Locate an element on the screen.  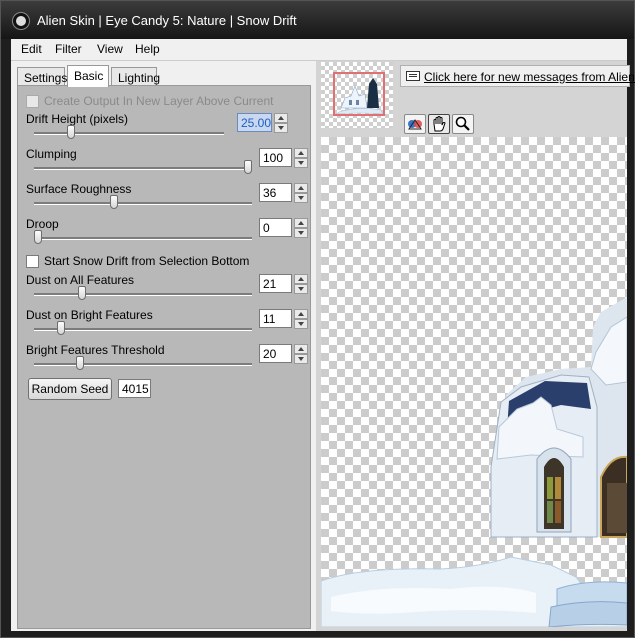
clumping-spinner is located at coordinates (301, 158).